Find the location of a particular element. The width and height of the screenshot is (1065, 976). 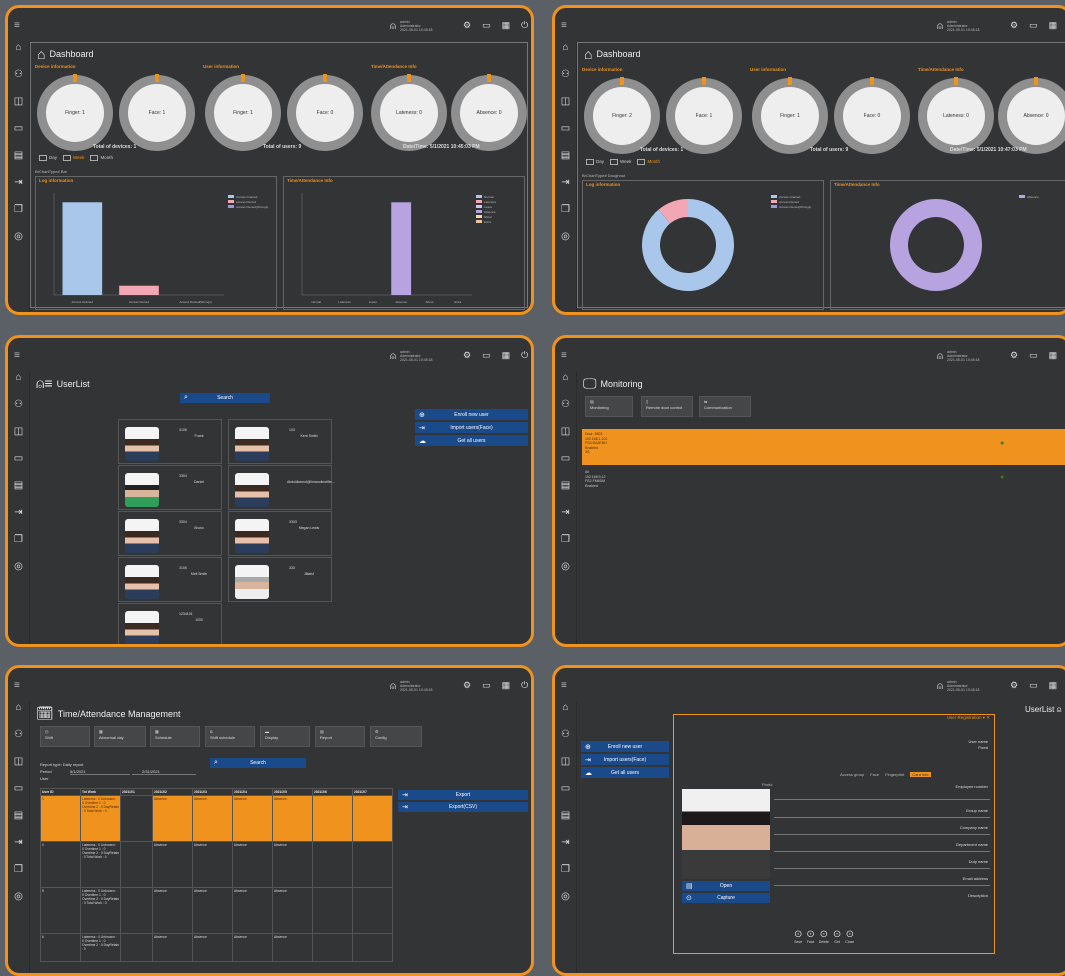

save-button: ⊙ Save is located at coordinates (798, 936).